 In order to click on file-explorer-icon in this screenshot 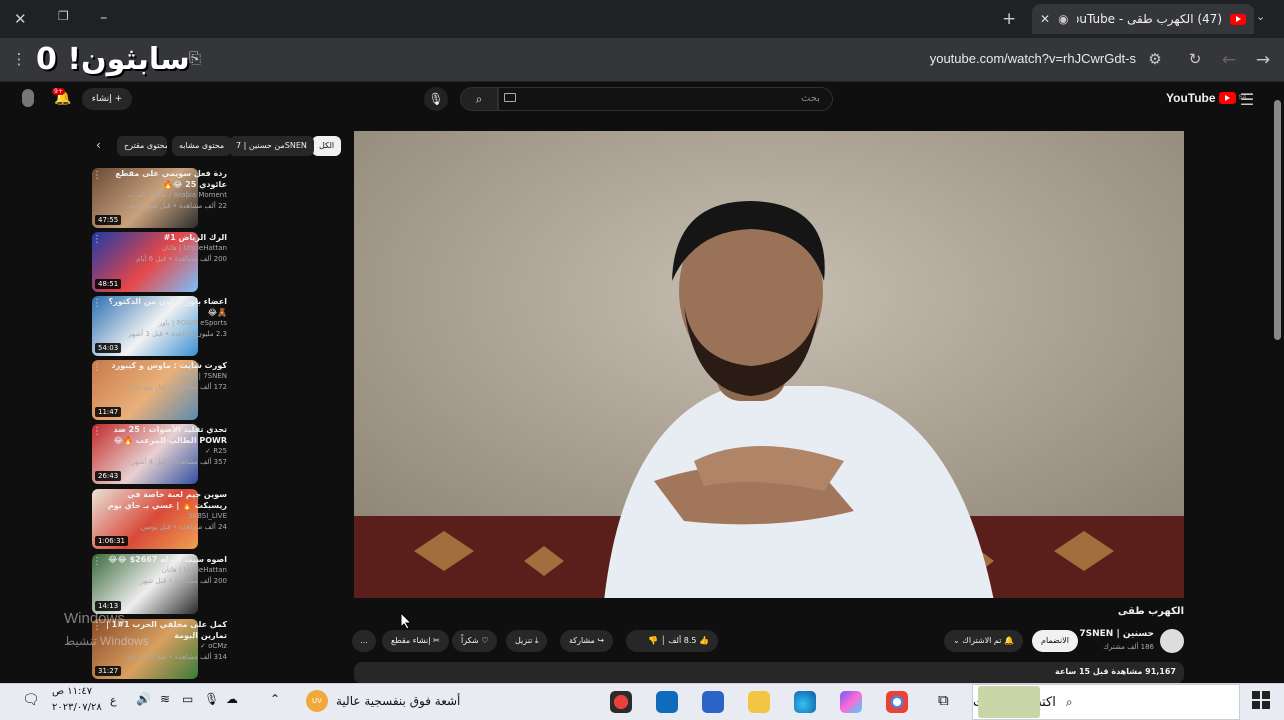, I will do `click(759, 702)`.